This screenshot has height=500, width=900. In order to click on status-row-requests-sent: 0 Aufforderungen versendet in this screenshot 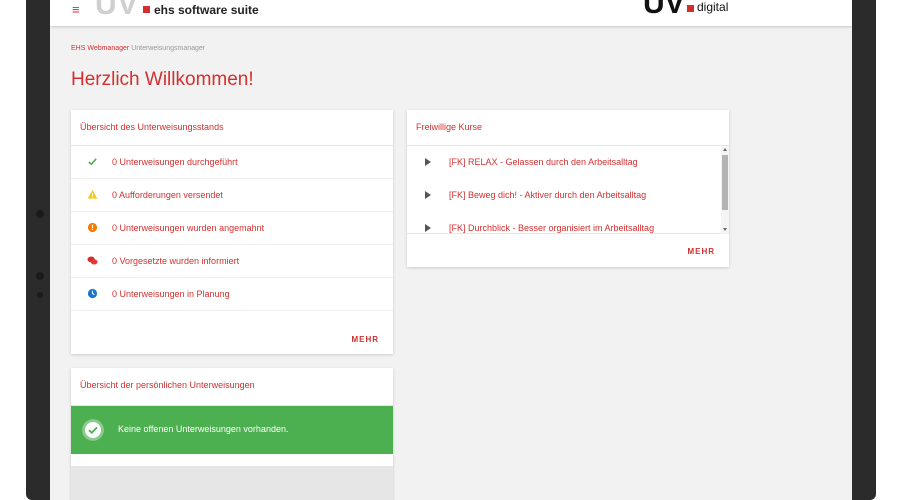, I will do `click(232, 195)`.